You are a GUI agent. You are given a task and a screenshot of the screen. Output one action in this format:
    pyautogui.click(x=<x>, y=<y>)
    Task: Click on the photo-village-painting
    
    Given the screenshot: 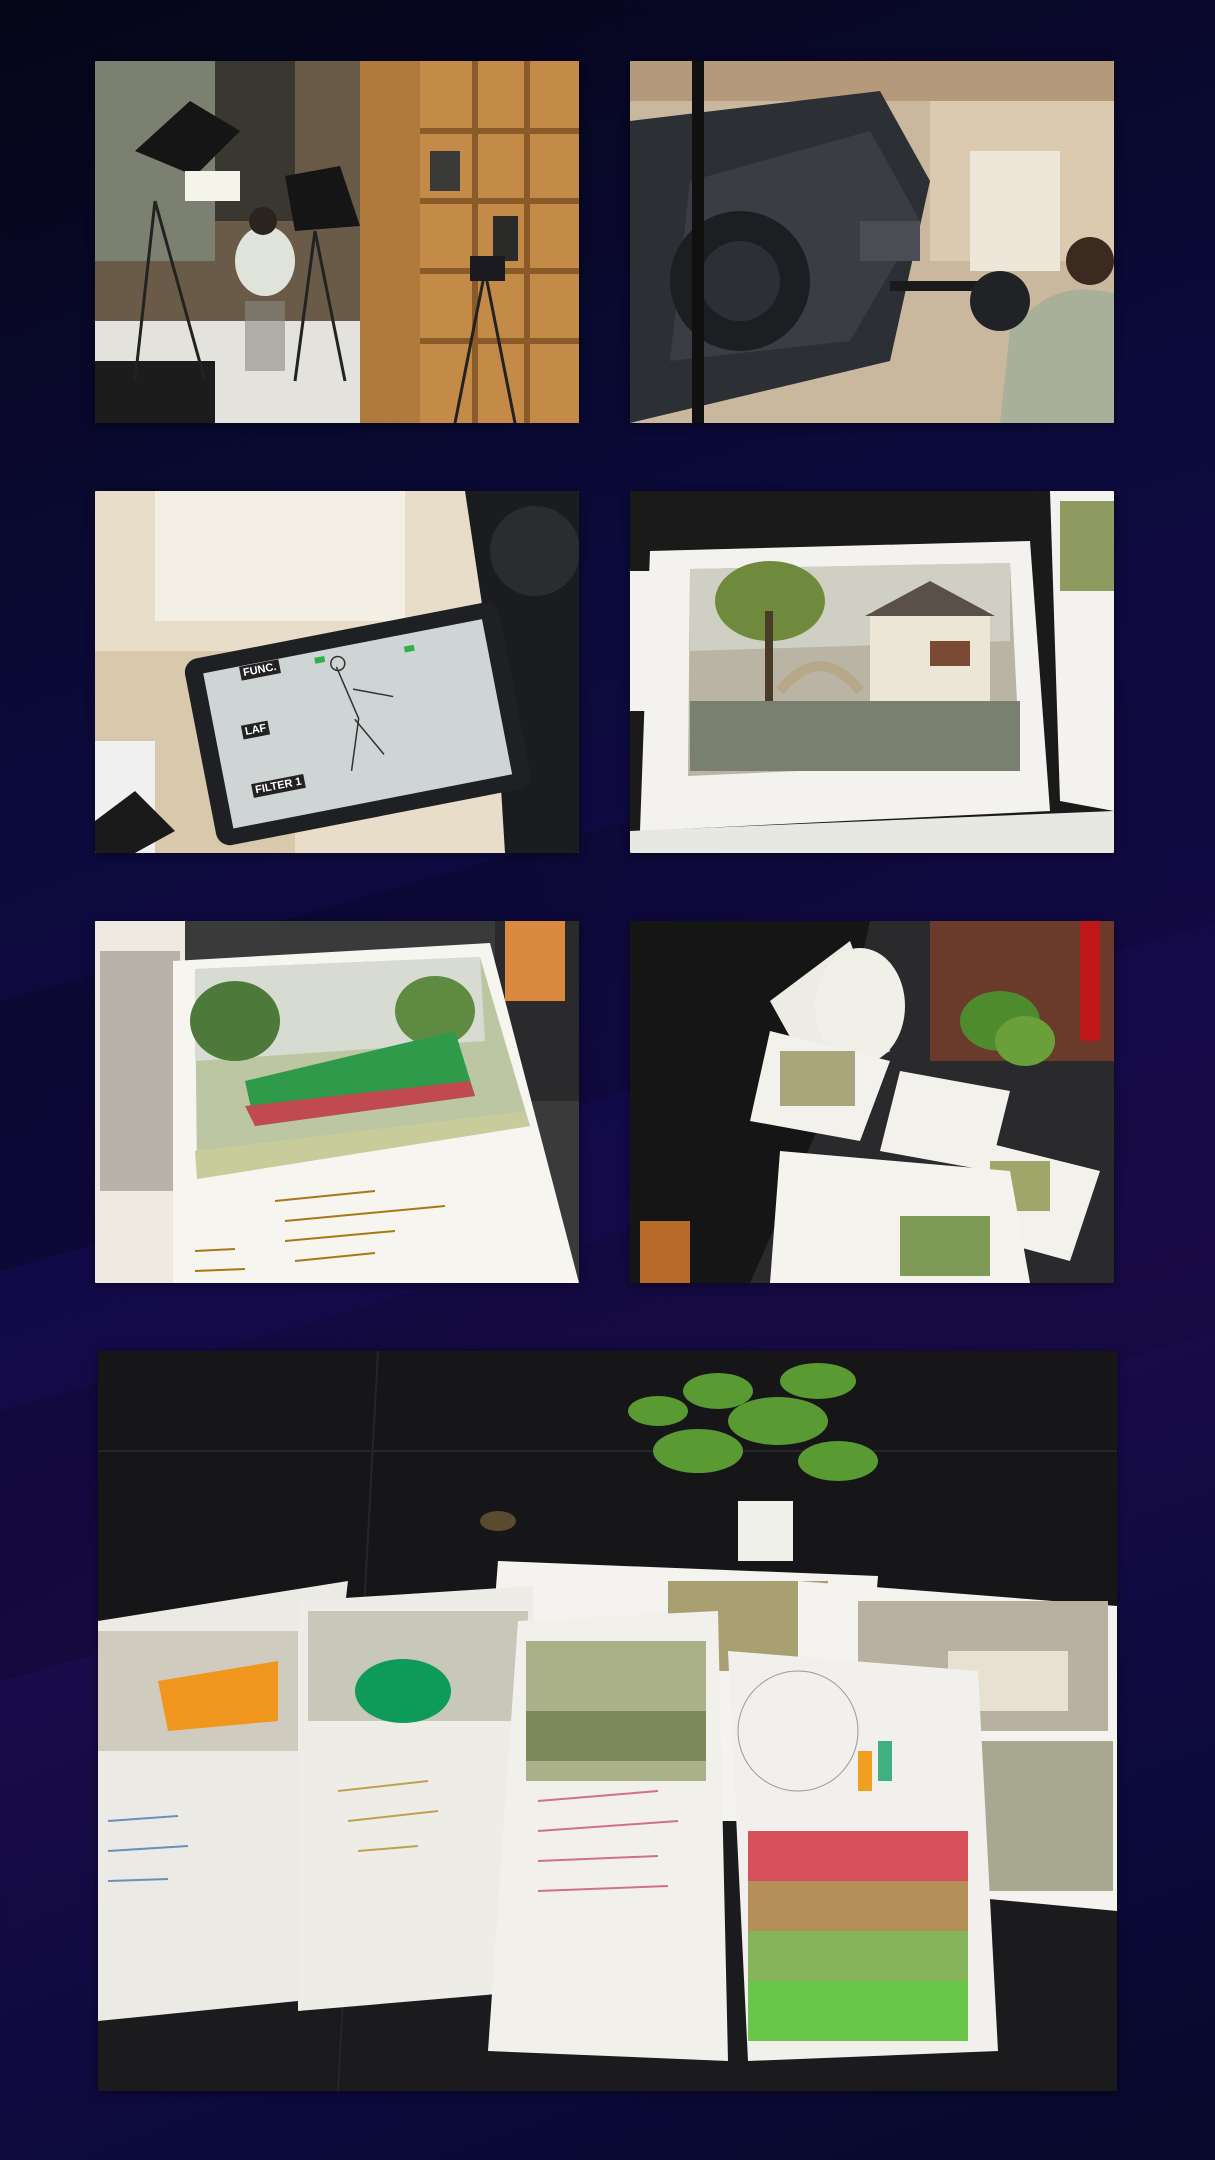 What is the action you would take?
    pyautogui.click(x=872, y=672)
    